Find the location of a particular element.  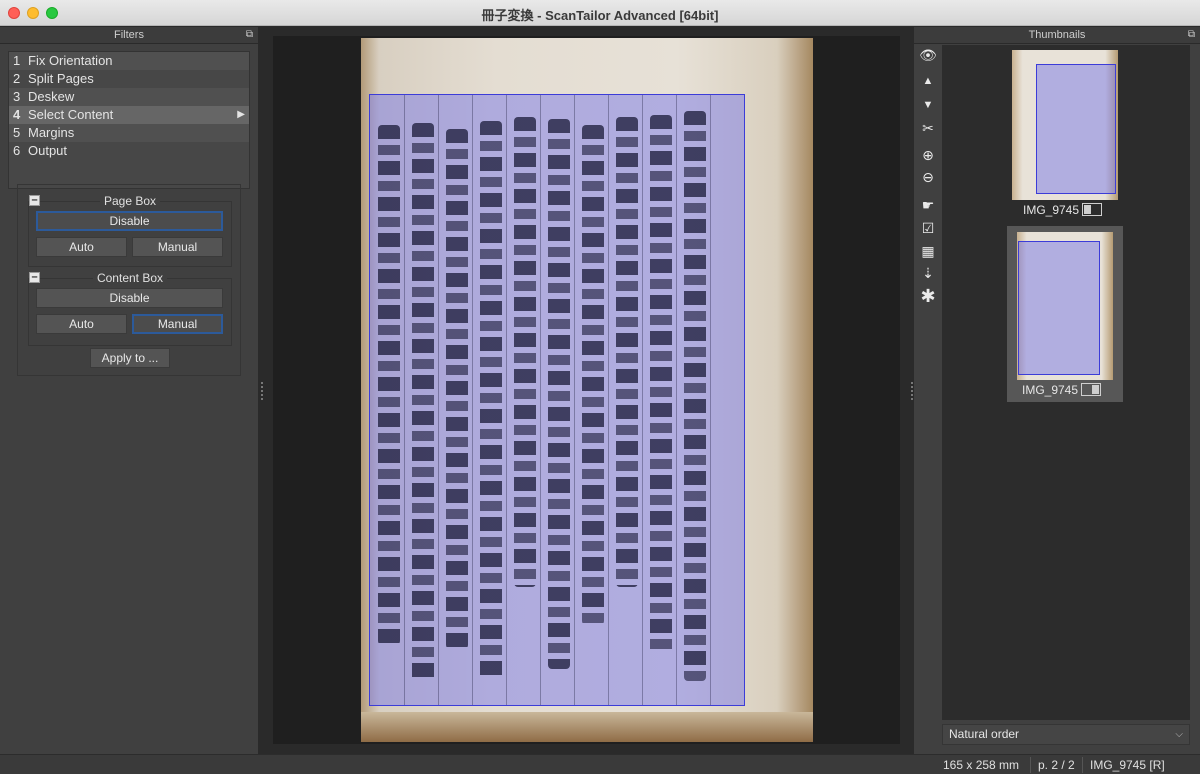

content-box-auto-button: Auto is located at coordinates (81, 324).